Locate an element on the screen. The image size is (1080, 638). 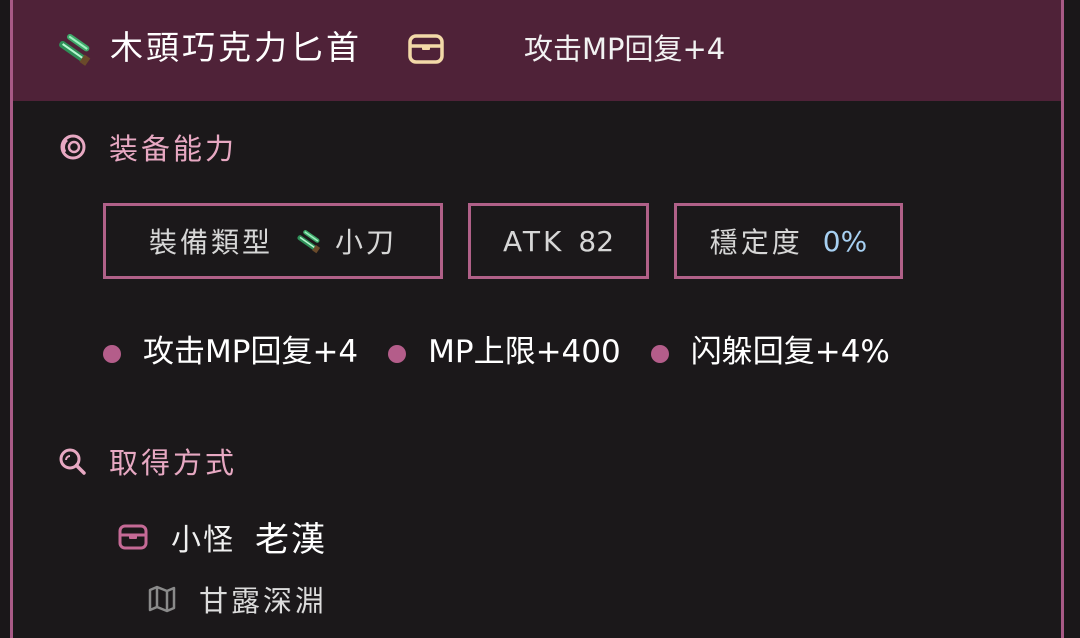
header-effect: 攻击MP回复+4 is located at coordinates (625, 49).